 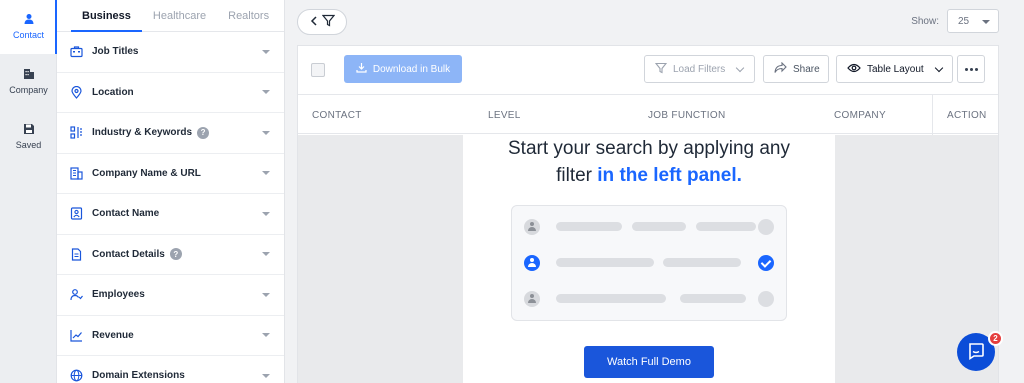 I want to click on tab-business: Business, so click(x=106, y=21).